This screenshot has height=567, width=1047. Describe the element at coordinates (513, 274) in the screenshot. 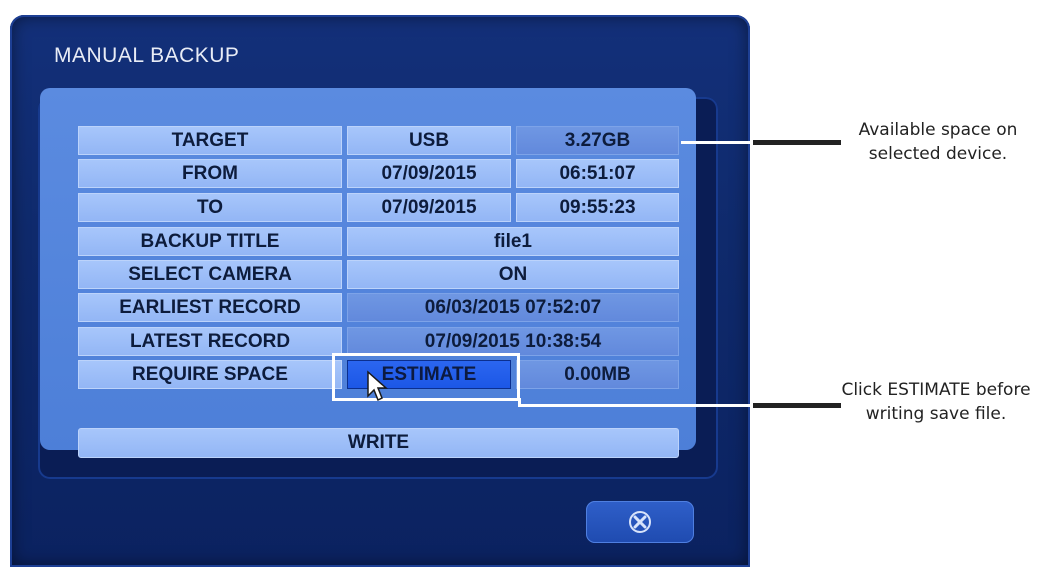

I see `select-camera-field: ON` at that location.